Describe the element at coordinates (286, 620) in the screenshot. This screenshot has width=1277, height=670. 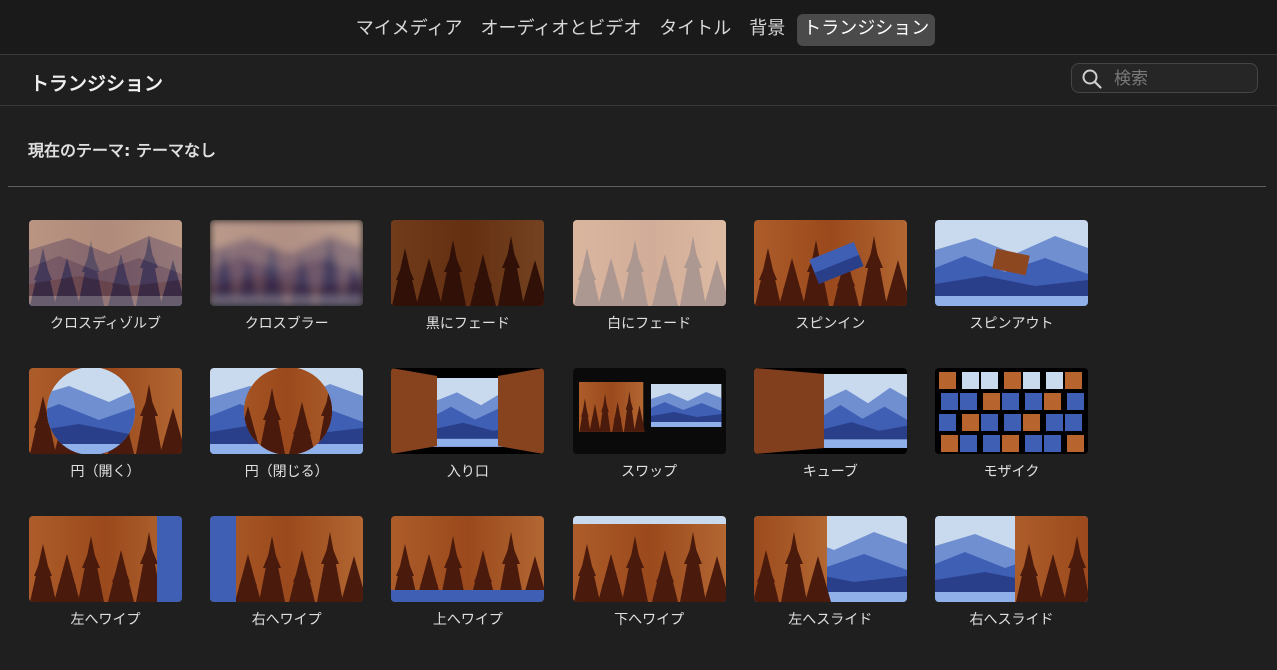
I see `transition-label: 右へワイプ` at that location.